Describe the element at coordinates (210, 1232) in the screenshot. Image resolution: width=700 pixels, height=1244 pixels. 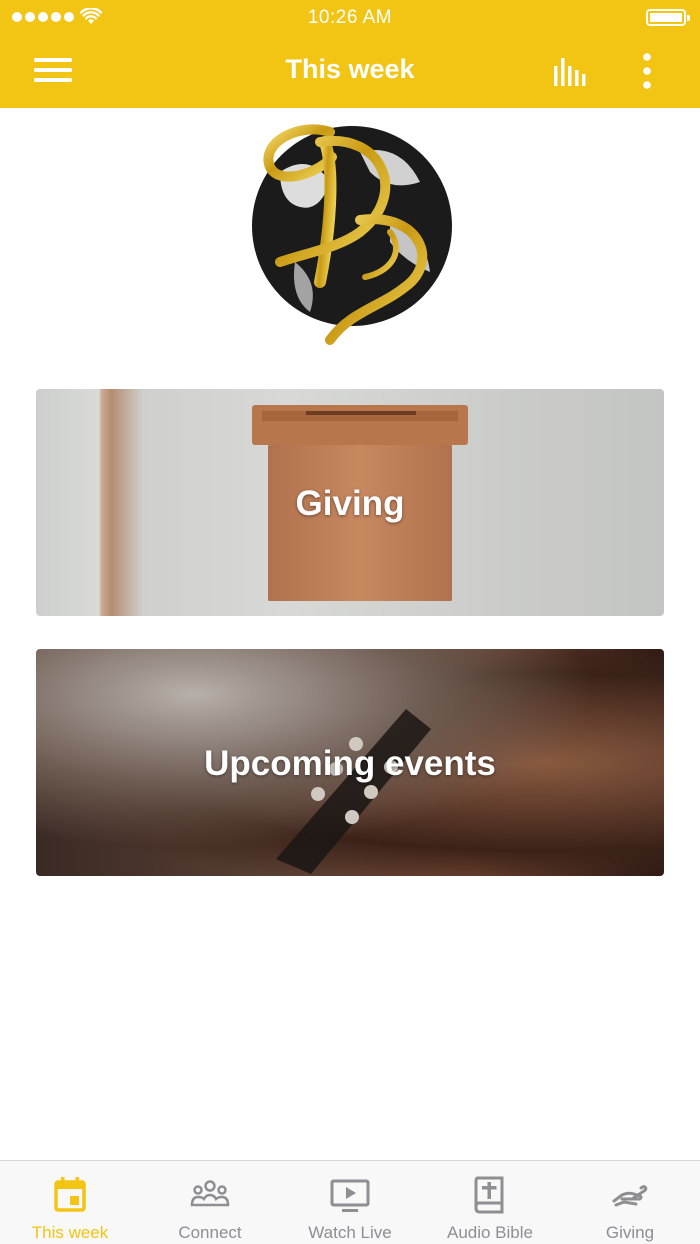
I see `tab-connect-label: Connect` at that location.